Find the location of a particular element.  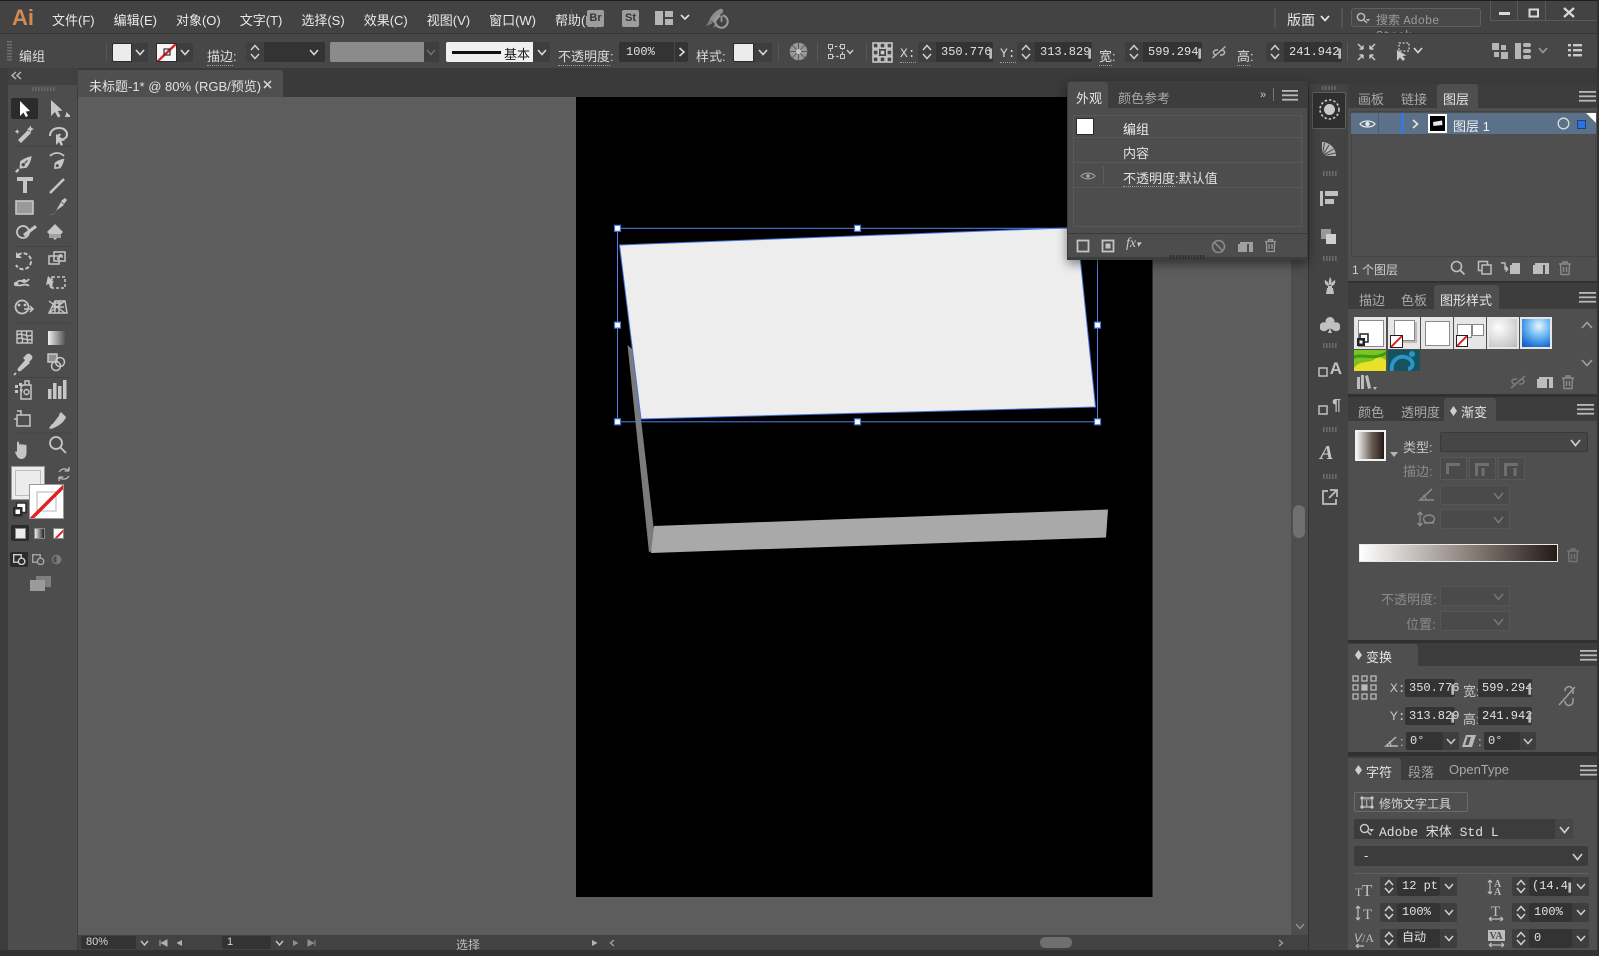

svg-text: VA is located at coordinates (1497, 936).